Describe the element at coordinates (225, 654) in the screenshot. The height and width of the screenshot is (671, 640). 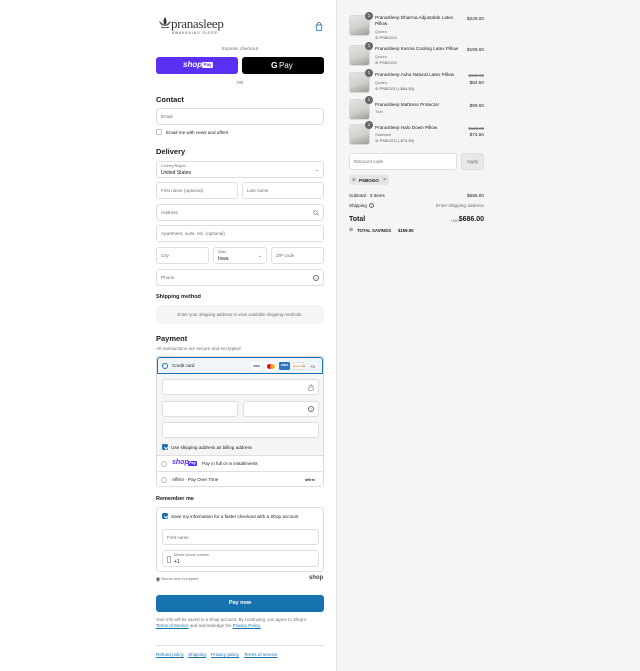
I see `footer-privacy-policy: Privacy policy` at that location.